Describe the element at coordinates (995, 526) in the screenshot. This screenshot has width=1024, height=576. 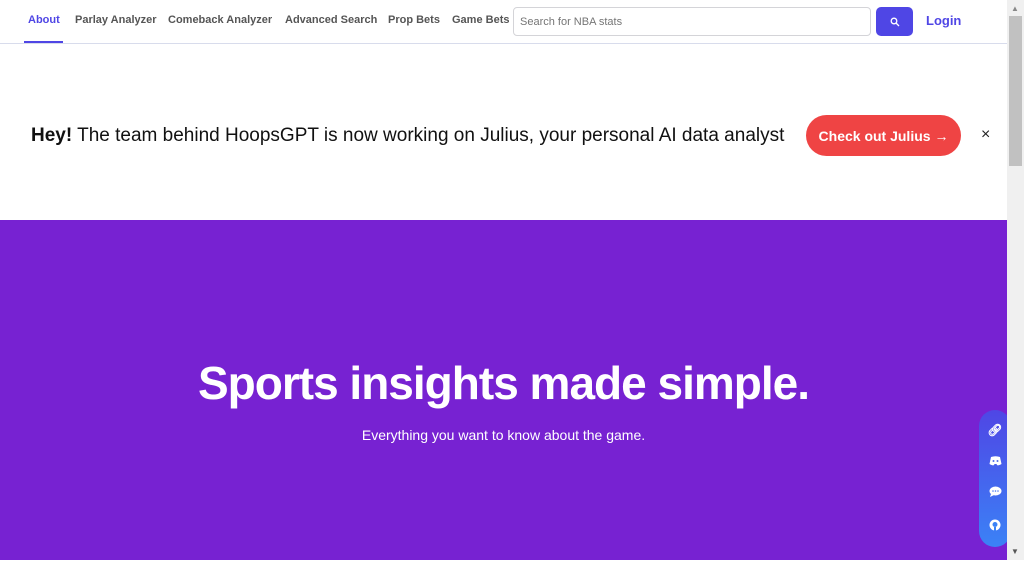
I see `github-icon` at that location.